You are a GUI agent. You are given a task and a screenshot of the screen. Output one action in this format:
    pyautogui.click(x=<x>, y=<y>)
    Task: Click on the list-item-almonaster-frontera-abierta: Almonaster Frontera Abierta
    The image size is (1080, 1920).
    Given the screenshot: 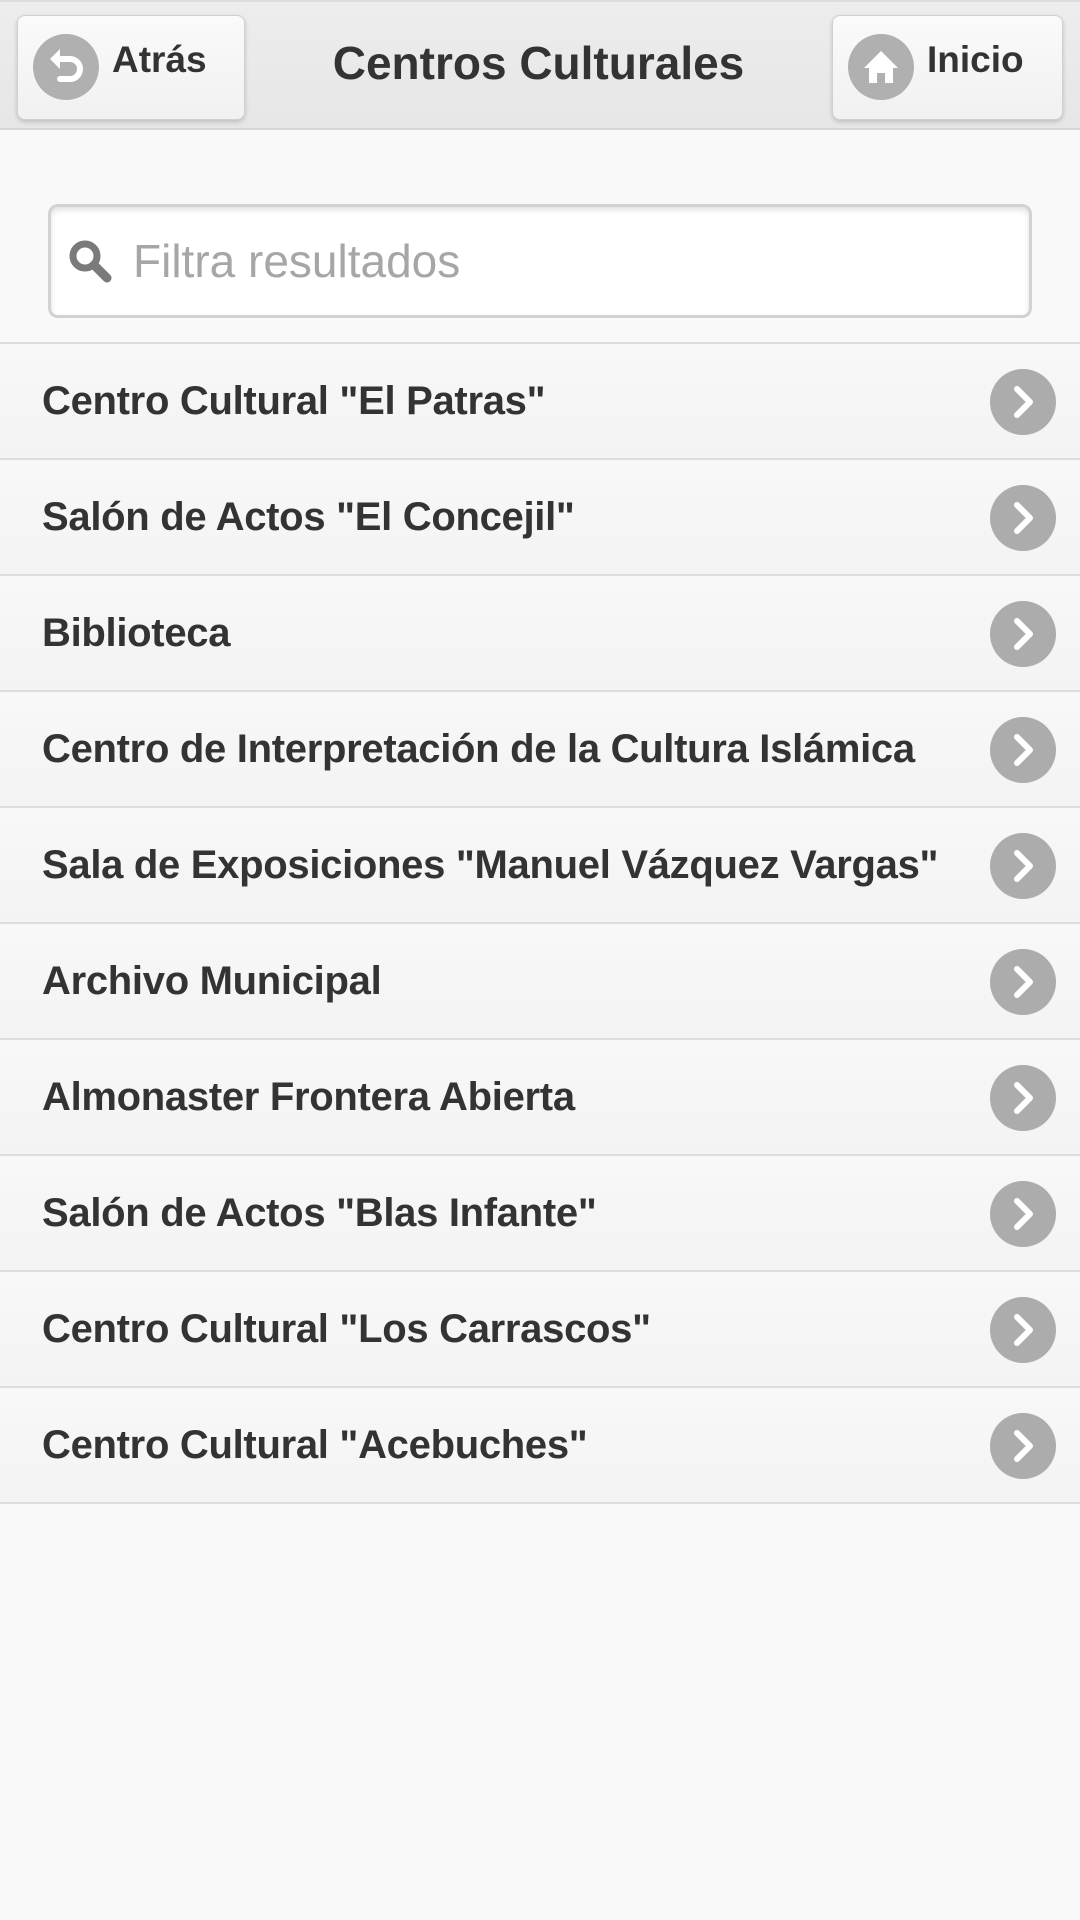 What is the action you would take?
    pyautogui.click(x=540, y=1098)
    